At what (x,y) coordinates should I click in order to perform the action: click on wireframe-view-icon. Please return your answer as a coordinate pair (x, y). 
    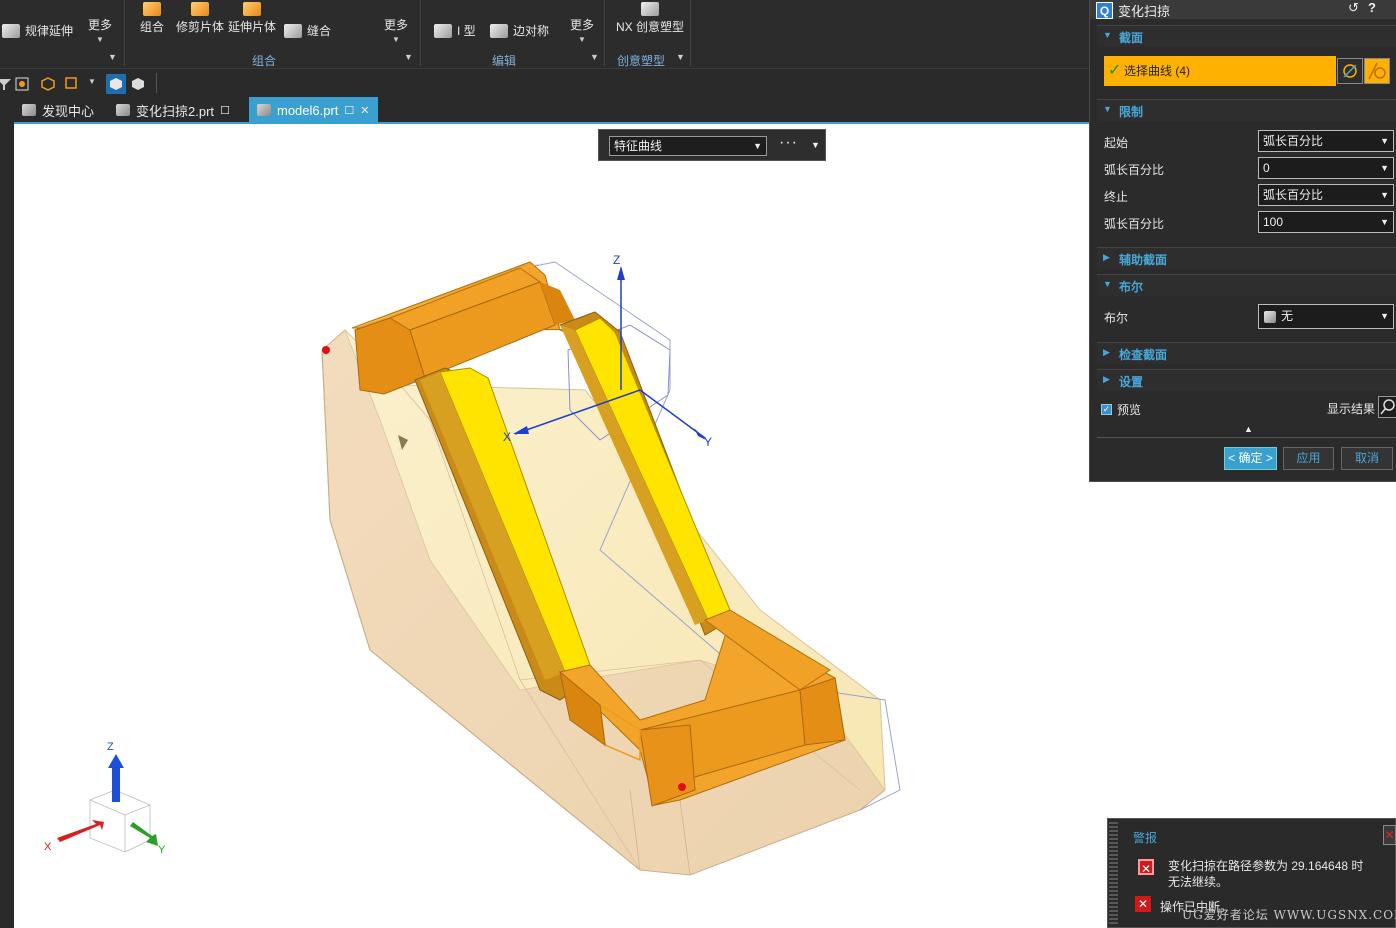
    Looking at the image, I should click on (138, 84).